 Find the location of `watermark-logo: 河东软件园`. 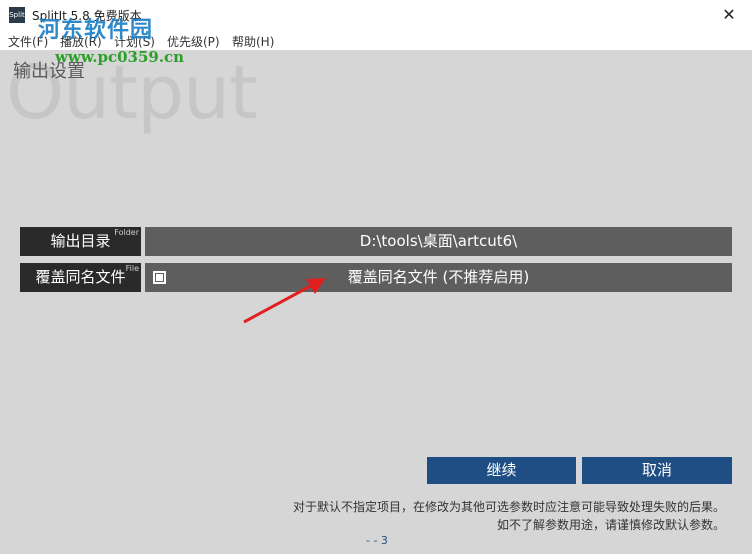

watermark-logo: 河东软件园 is located at coordinates (96, 30).